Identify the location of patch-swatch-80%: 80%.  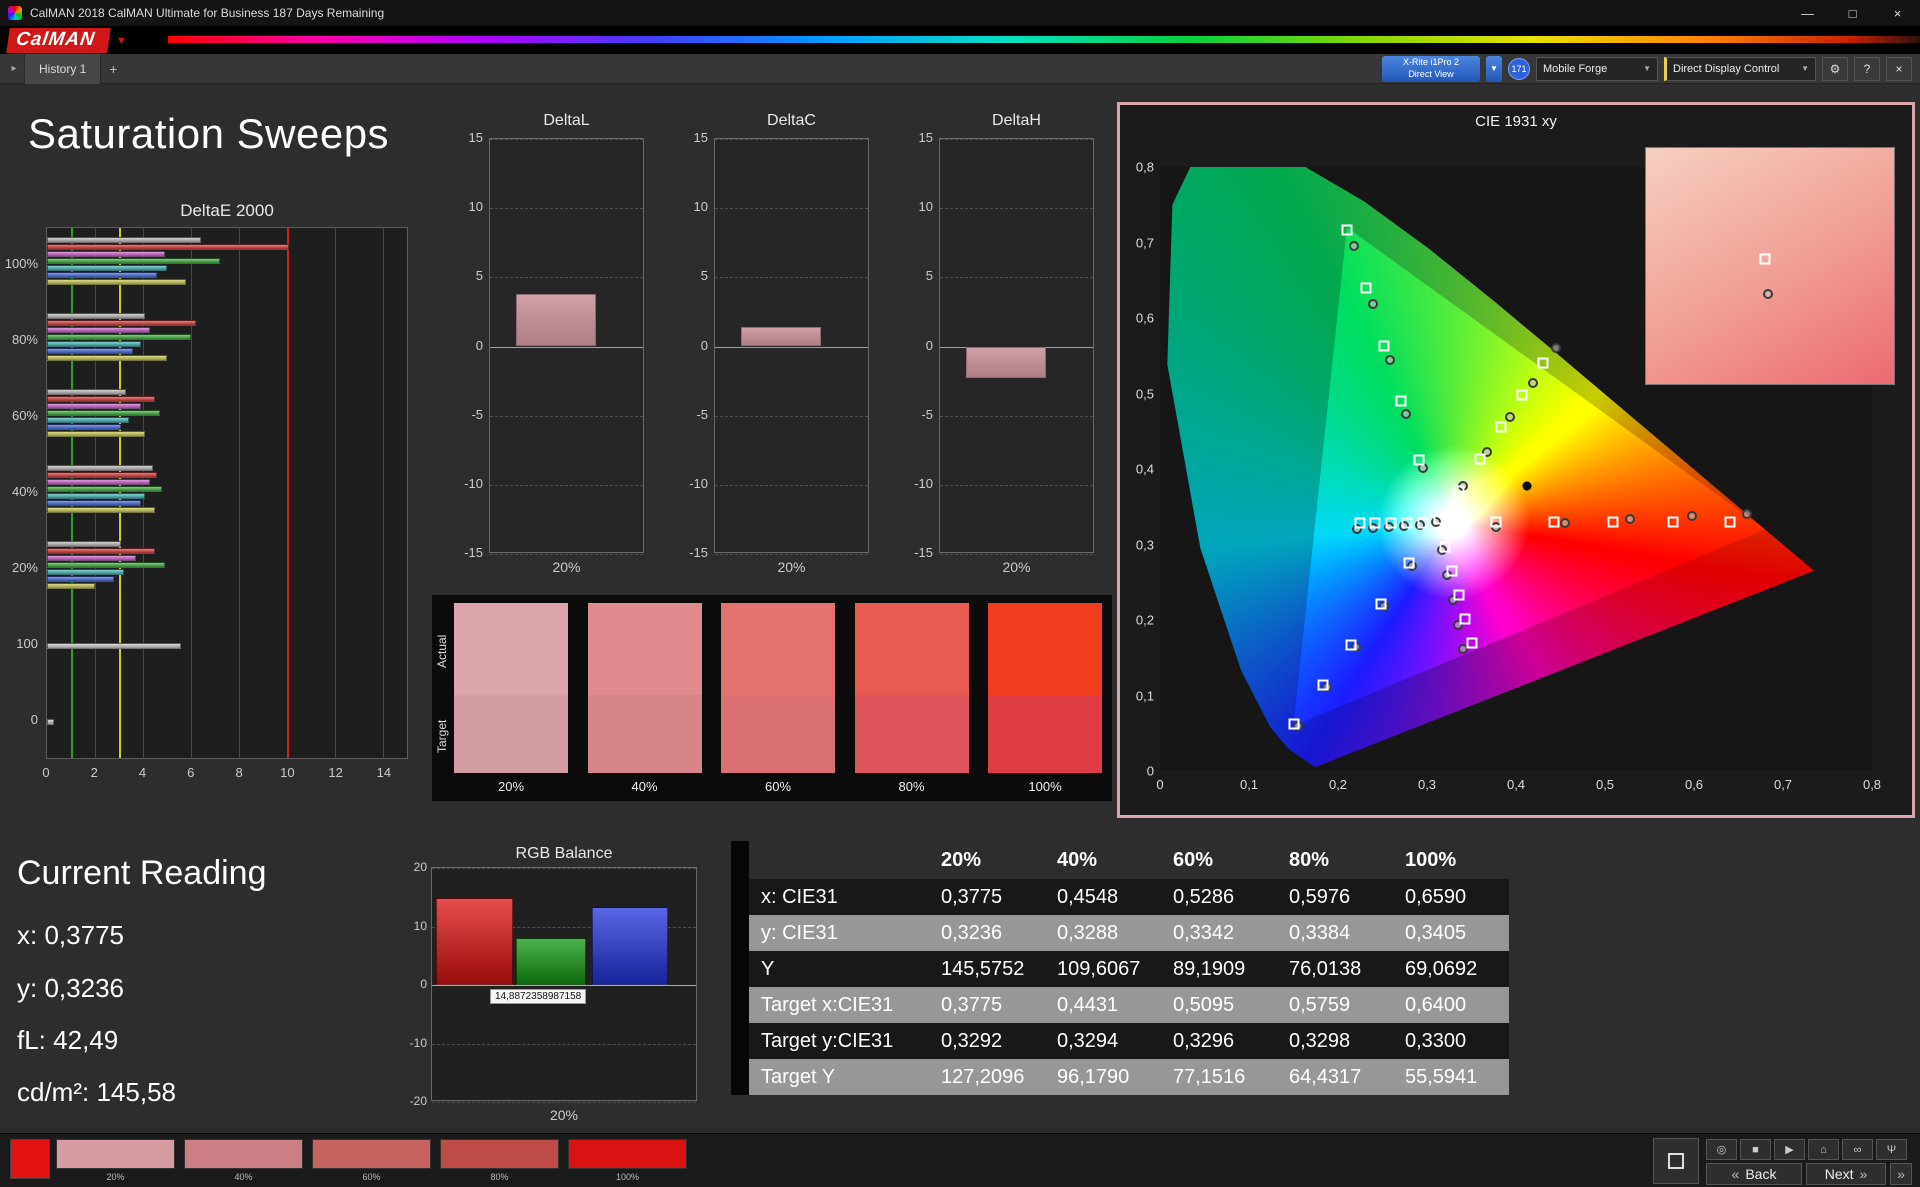
(499, 1160).